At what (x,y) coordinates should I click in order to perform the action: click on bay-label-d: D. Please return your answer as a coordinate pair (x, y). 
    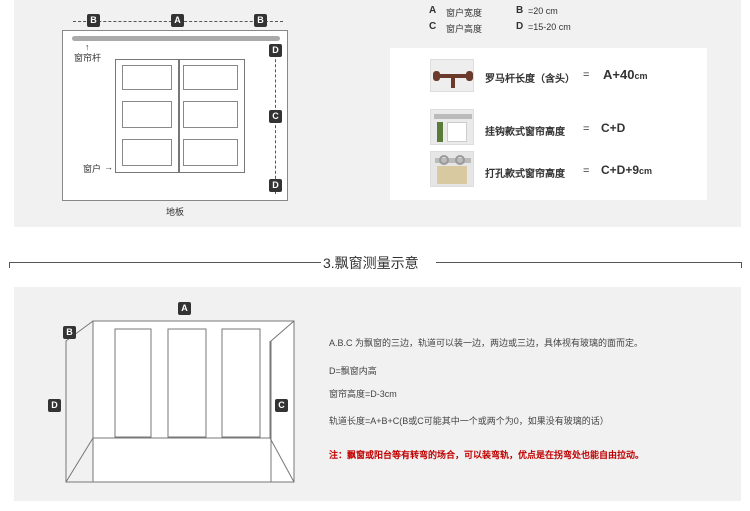
    Looking at the image, I should click on (54, 405).